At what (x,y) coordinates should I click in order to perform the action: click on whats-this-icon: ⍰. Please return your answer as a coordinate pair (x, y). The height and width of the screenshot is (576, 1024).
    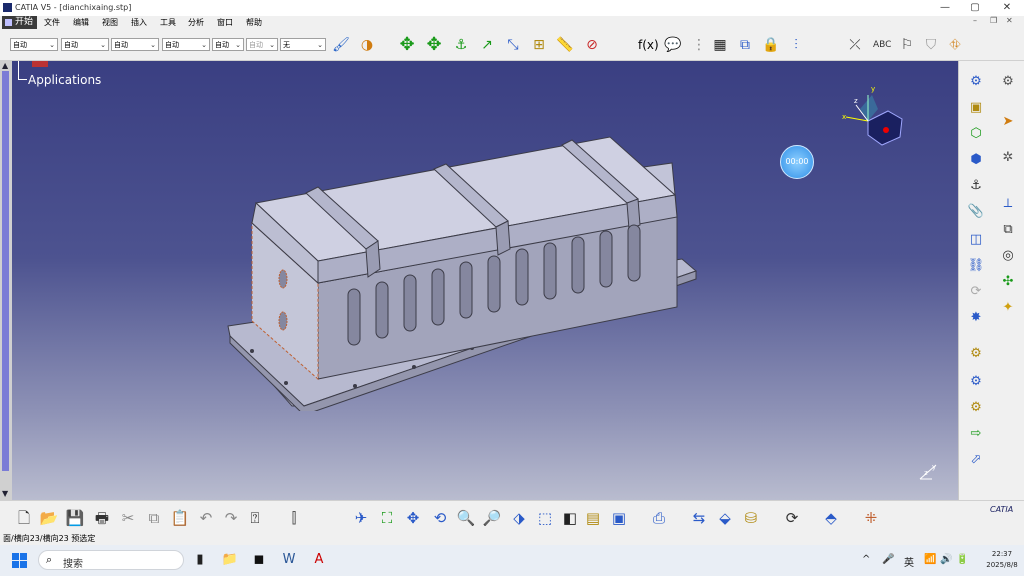
    Looking at the image, I should click on (255, 518).